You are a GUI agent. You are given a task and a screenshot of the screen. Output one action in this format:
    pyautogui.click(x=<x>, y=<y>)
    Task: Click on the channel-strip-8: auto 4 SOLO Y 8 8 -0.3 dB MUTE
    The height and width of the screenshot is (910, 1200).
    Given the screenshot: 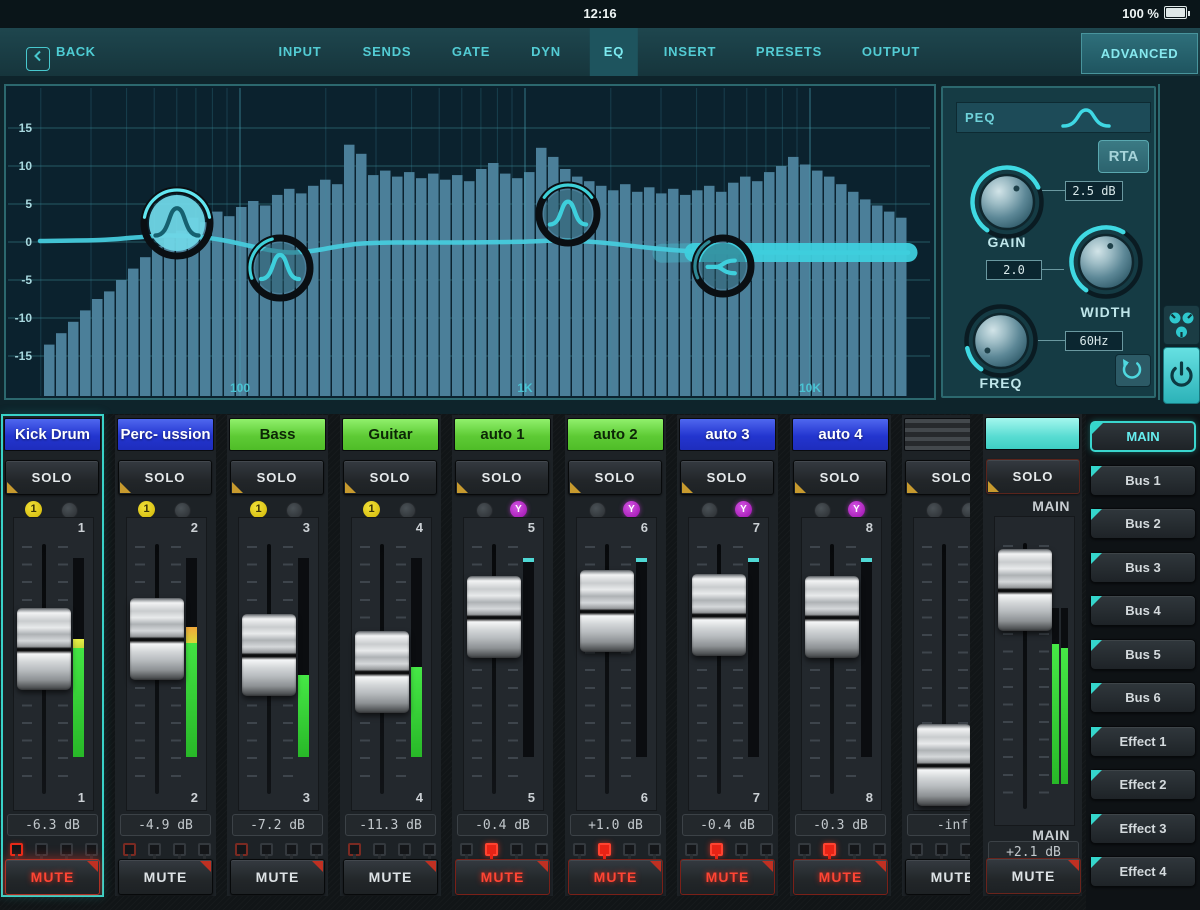 What is the action you would take?
    pyautogui.click(x=840, y=655)
    